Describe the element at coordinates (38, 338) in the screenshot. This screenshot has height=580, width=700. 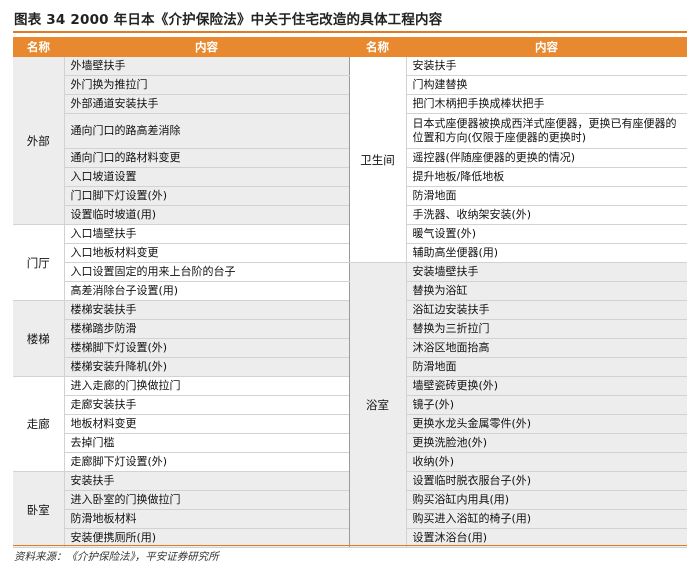
I see `category-stairs: 楼梯` at that location.